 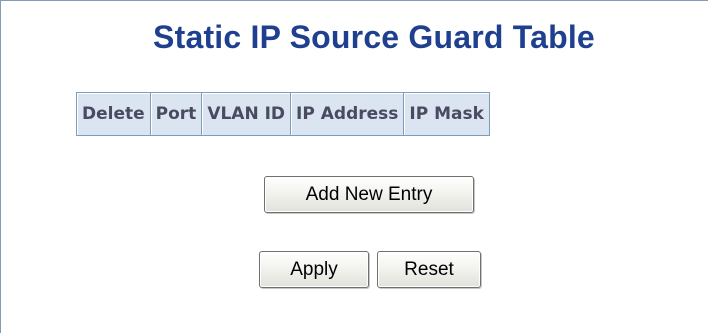 I want to click on column-header-vlan-id: VLAN ID, so click(x=246, y=114).